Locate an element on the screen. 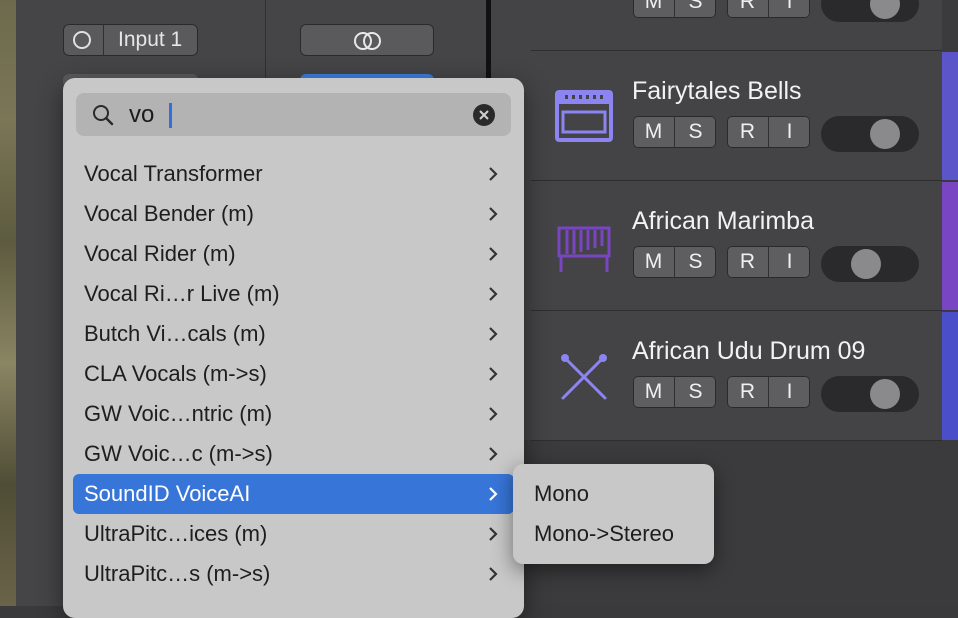  track-row: Fairytales Bells M S R I is located at coordinates (736, 116).